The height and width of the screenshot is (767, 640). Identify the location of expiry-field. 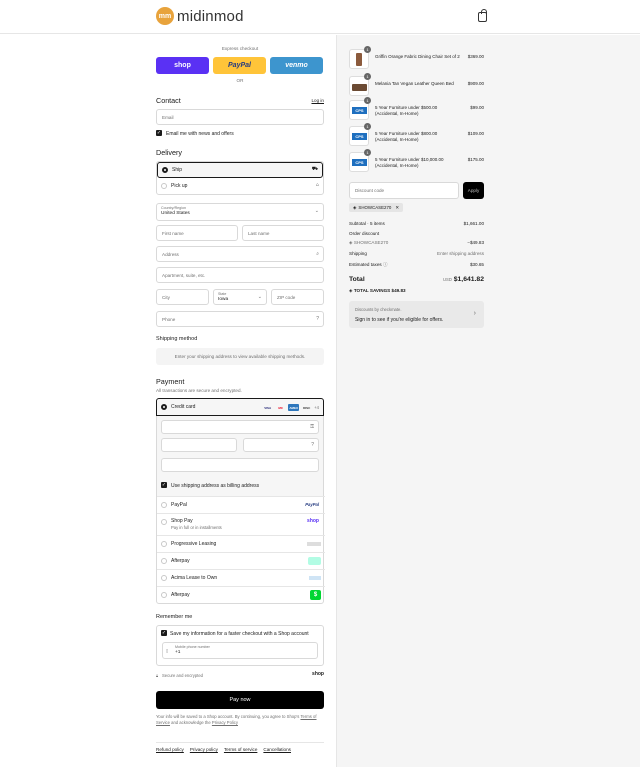
(199, 445).